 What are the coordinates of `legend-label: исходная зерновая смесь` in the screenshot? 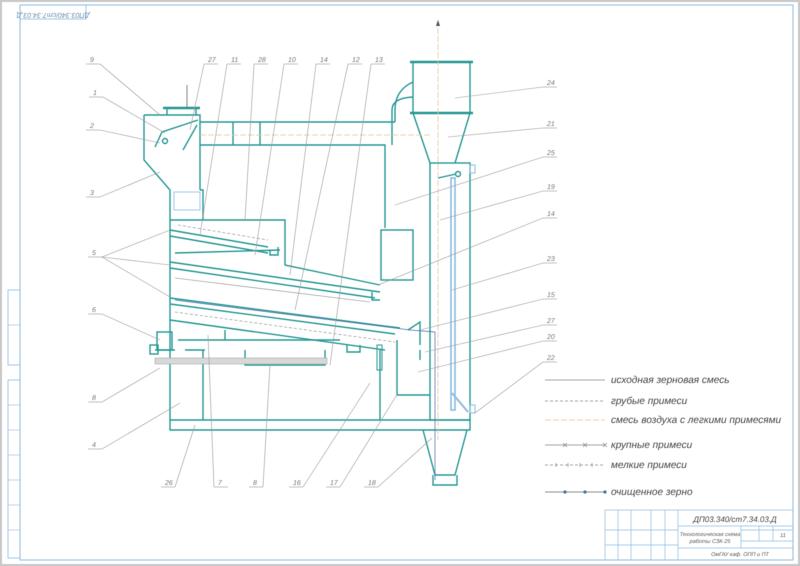 It's located at (670, 380).